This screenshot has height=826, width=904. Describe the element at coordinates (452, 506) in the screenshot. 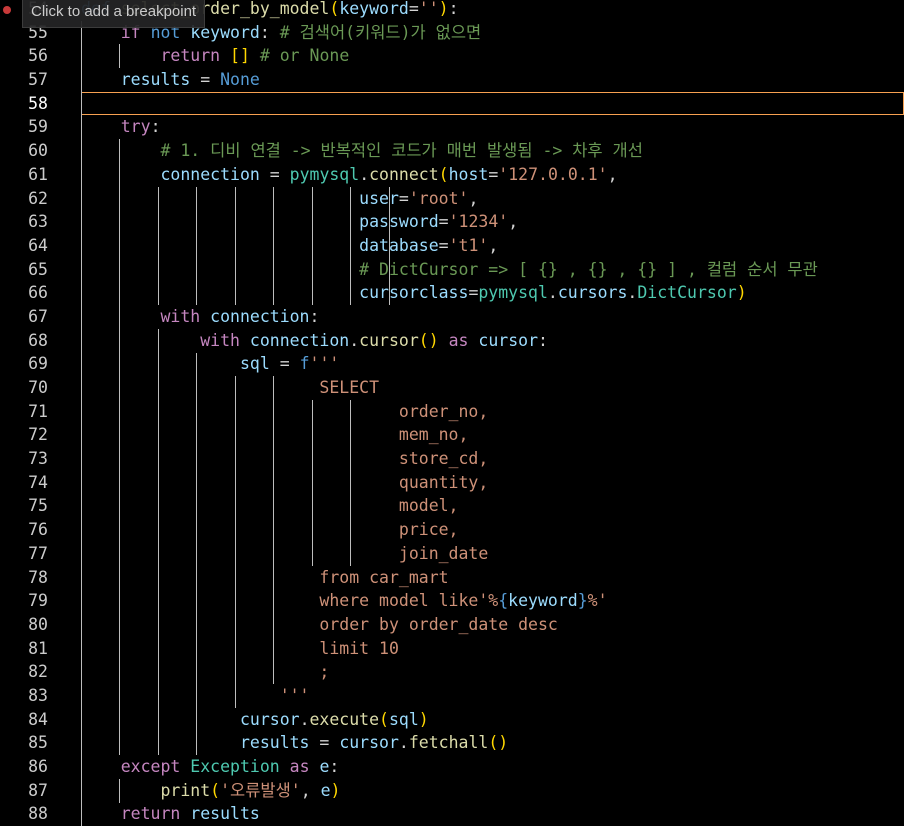

I see `code-line: 75 model,` at that location.